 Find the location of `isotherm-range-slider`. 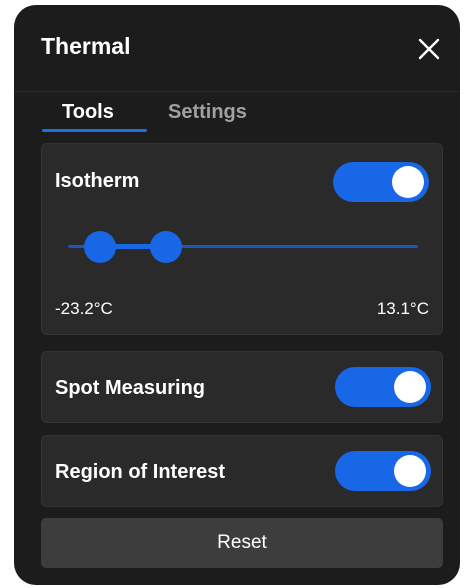

isotherm-range-slider is located at coordinates (243, 247).